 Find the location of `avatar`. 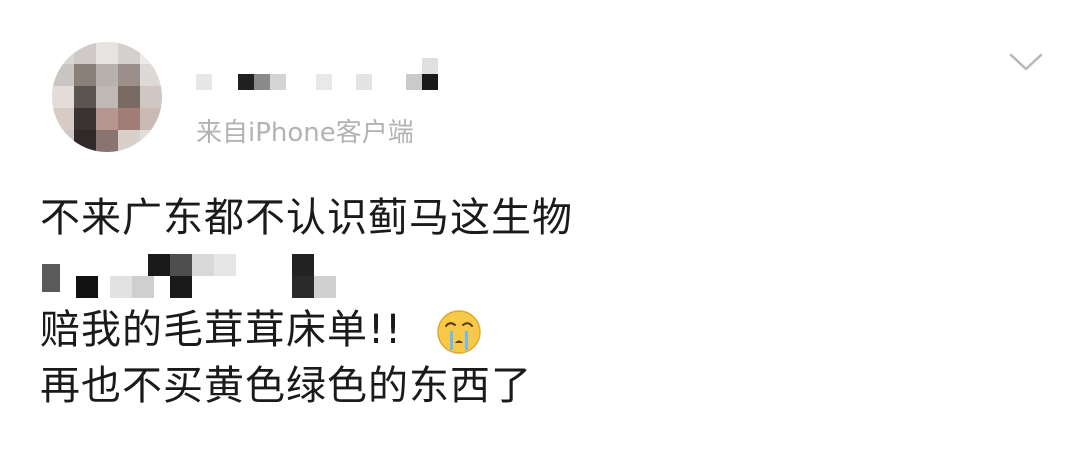

avatar is located at coordinates (107, 97).